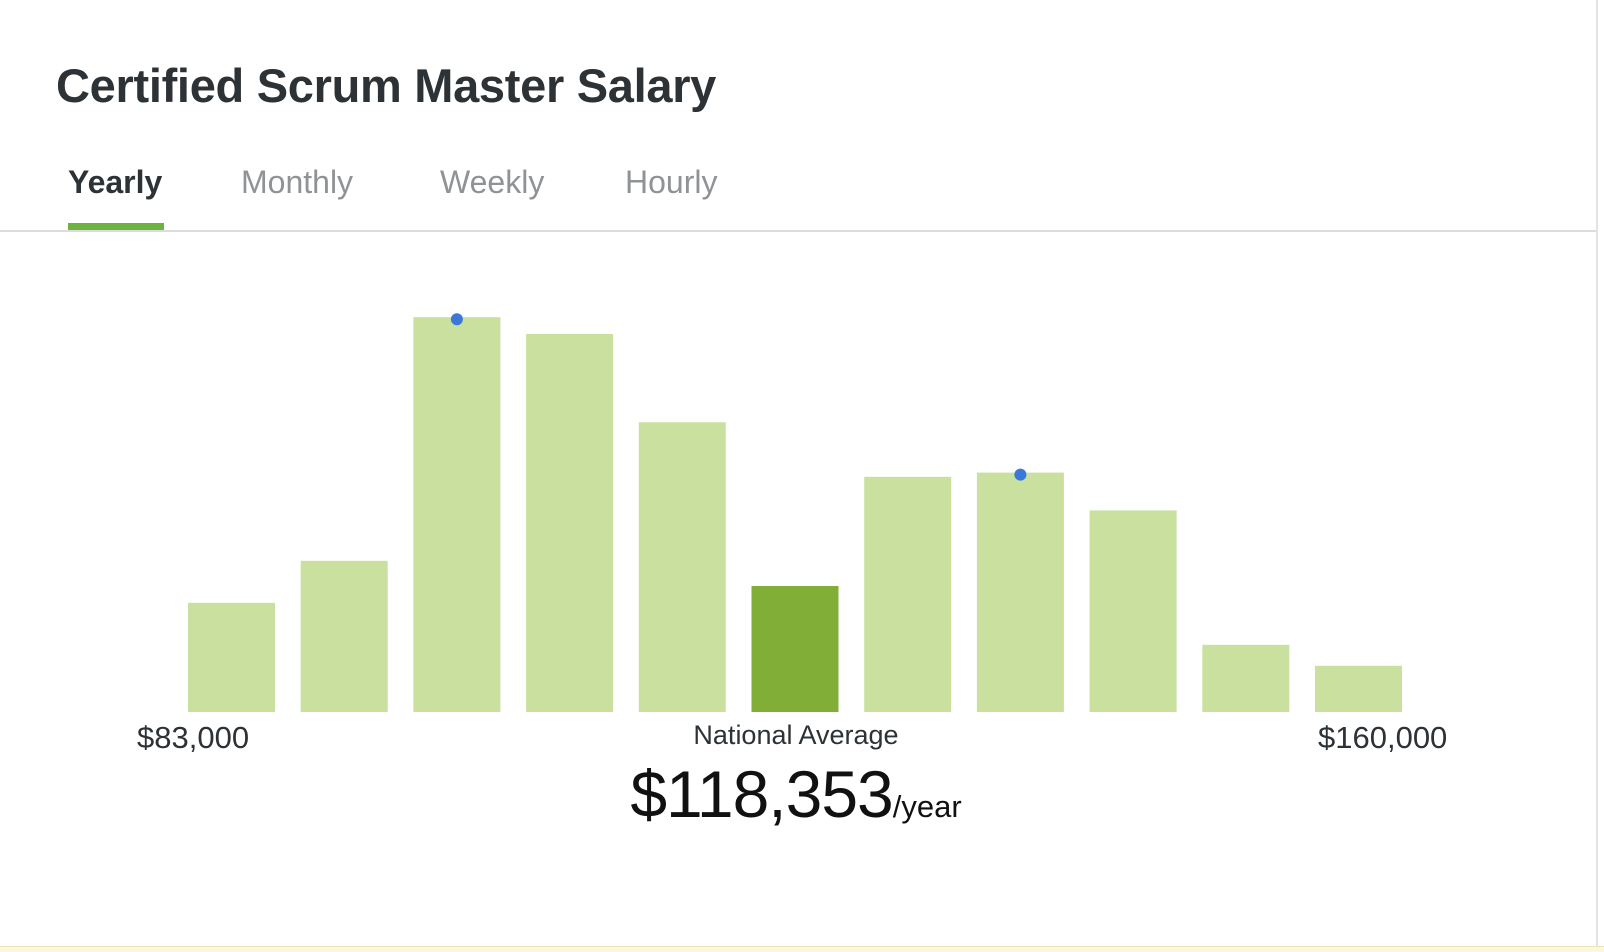 This screenshot has width=1604, height=952. I want to click on average-salary-unit: /year, so click(927, 806).